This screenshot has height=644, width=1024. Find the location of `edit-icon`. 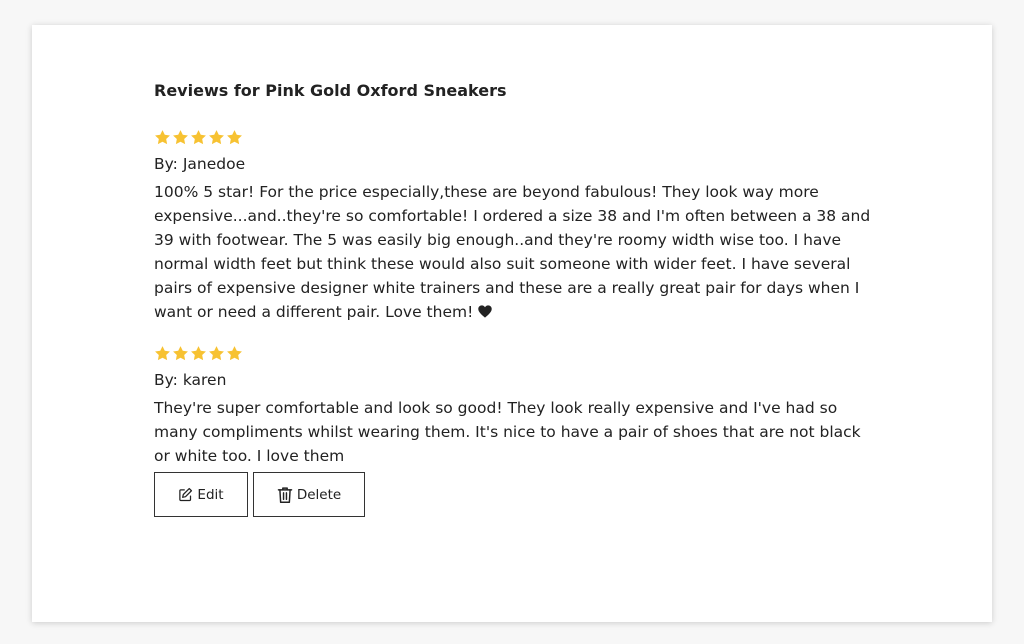

edit-icon is located at coordinates (185, 494).